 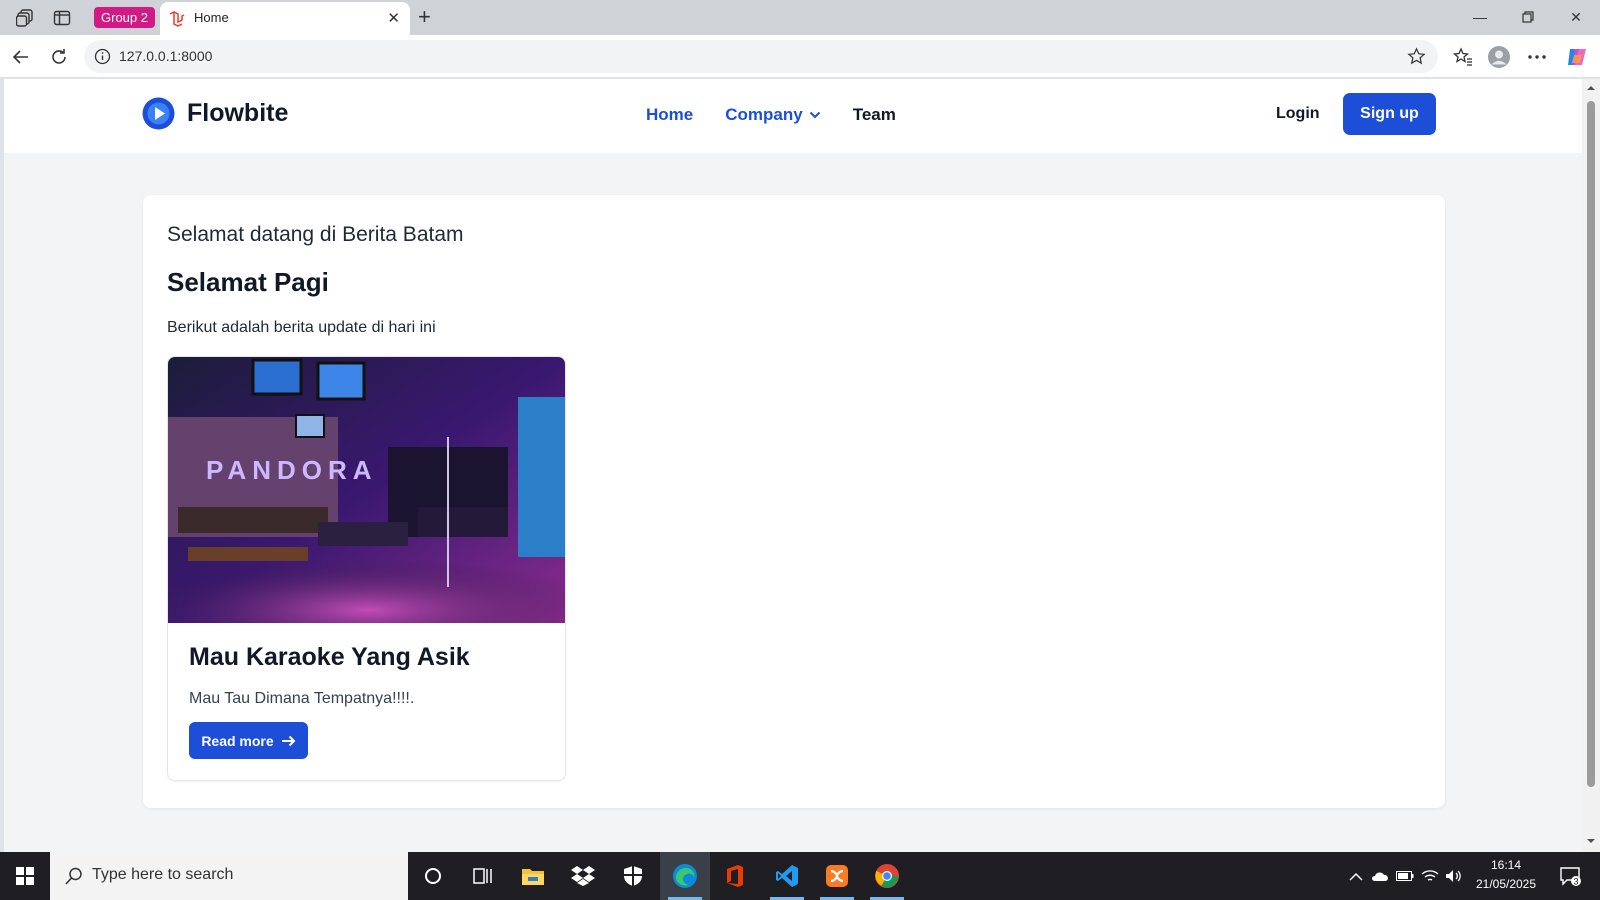 I want to click on flowbite-logo-icon, so click(x=158, y=113).